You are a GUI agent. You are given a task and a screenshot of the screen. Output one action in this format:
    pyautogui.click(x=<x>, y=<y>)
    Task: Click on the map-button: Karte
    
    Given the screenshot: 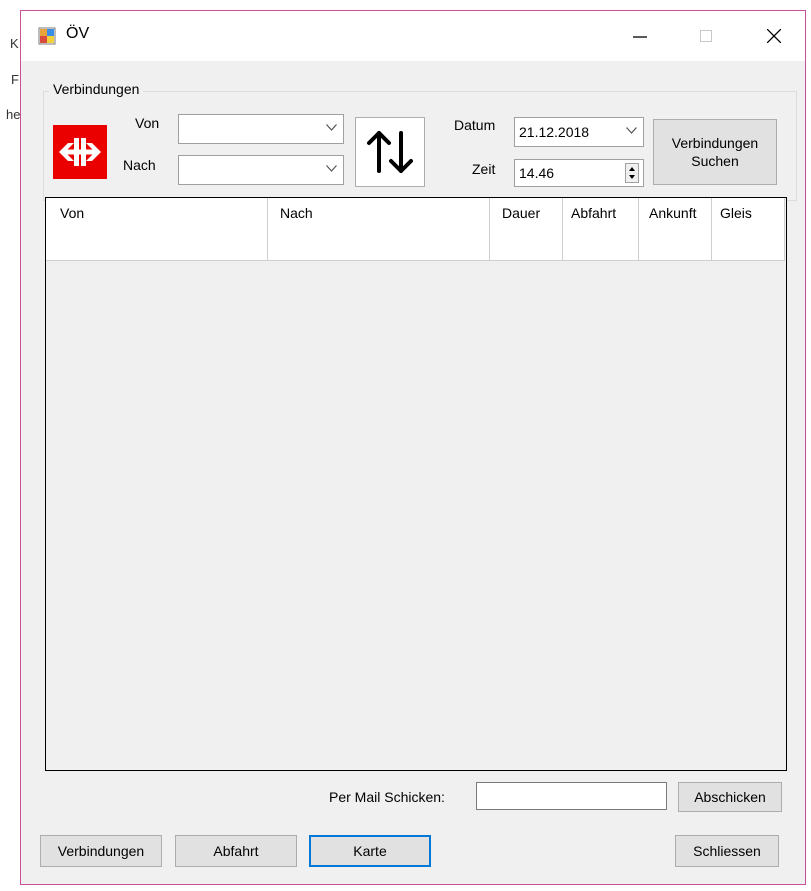 What is the action you would take?
    pyautogui.click(x=370, y=851)
    